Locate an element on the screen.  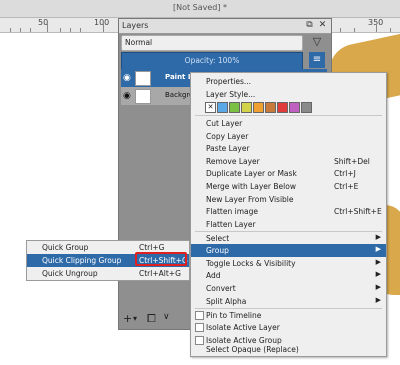
menu-item-remove-layer: Remove Layer Shift+Del is located at coordinates (288, 161).